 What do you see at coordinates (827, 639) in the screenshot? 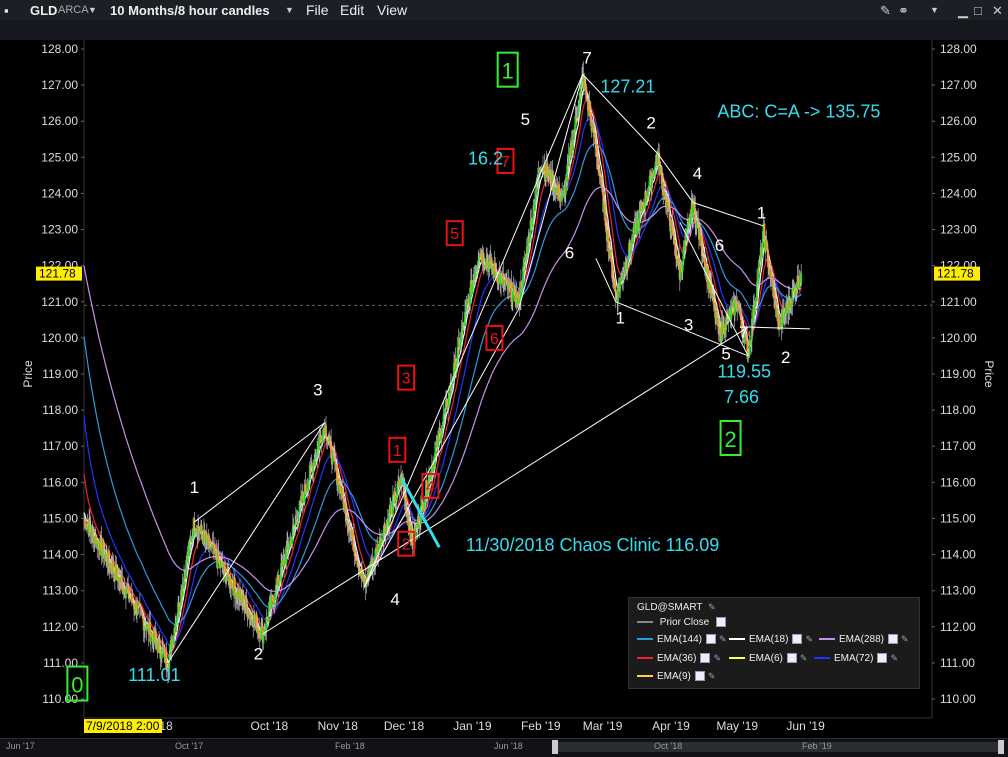
I see `ema288-swatch` at bounding box center [827, 639].